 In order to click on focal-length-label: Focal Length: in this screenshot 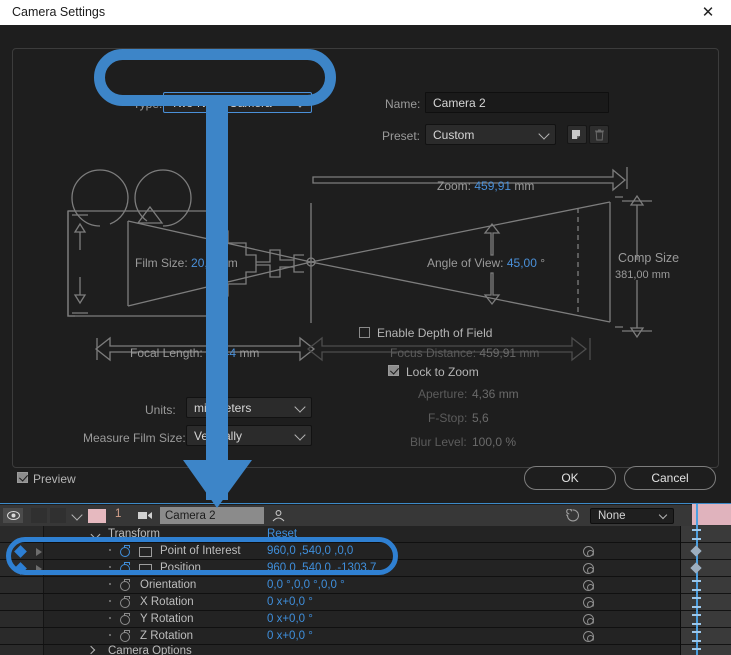, I will do `click(166, 353)`.